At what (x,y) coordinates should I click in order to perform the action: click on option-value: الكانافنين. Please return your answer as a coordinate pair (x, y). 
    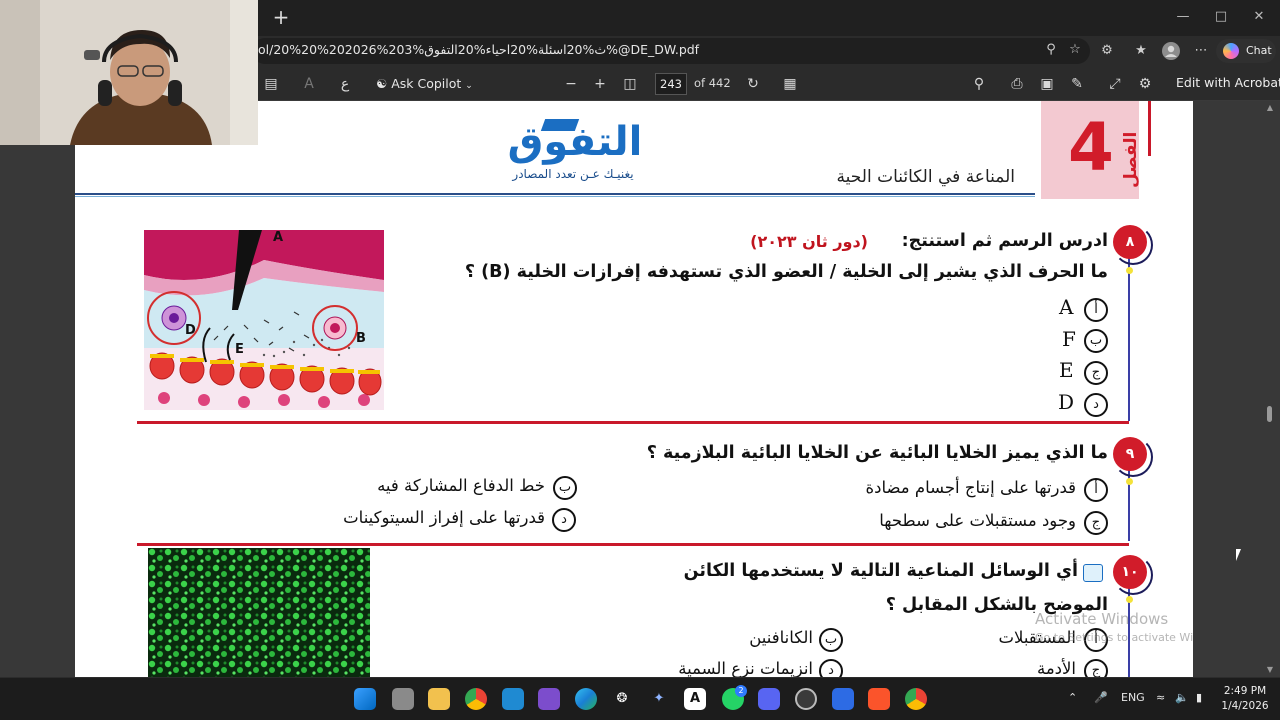
    Looking at the image, I should click on (781, 642).